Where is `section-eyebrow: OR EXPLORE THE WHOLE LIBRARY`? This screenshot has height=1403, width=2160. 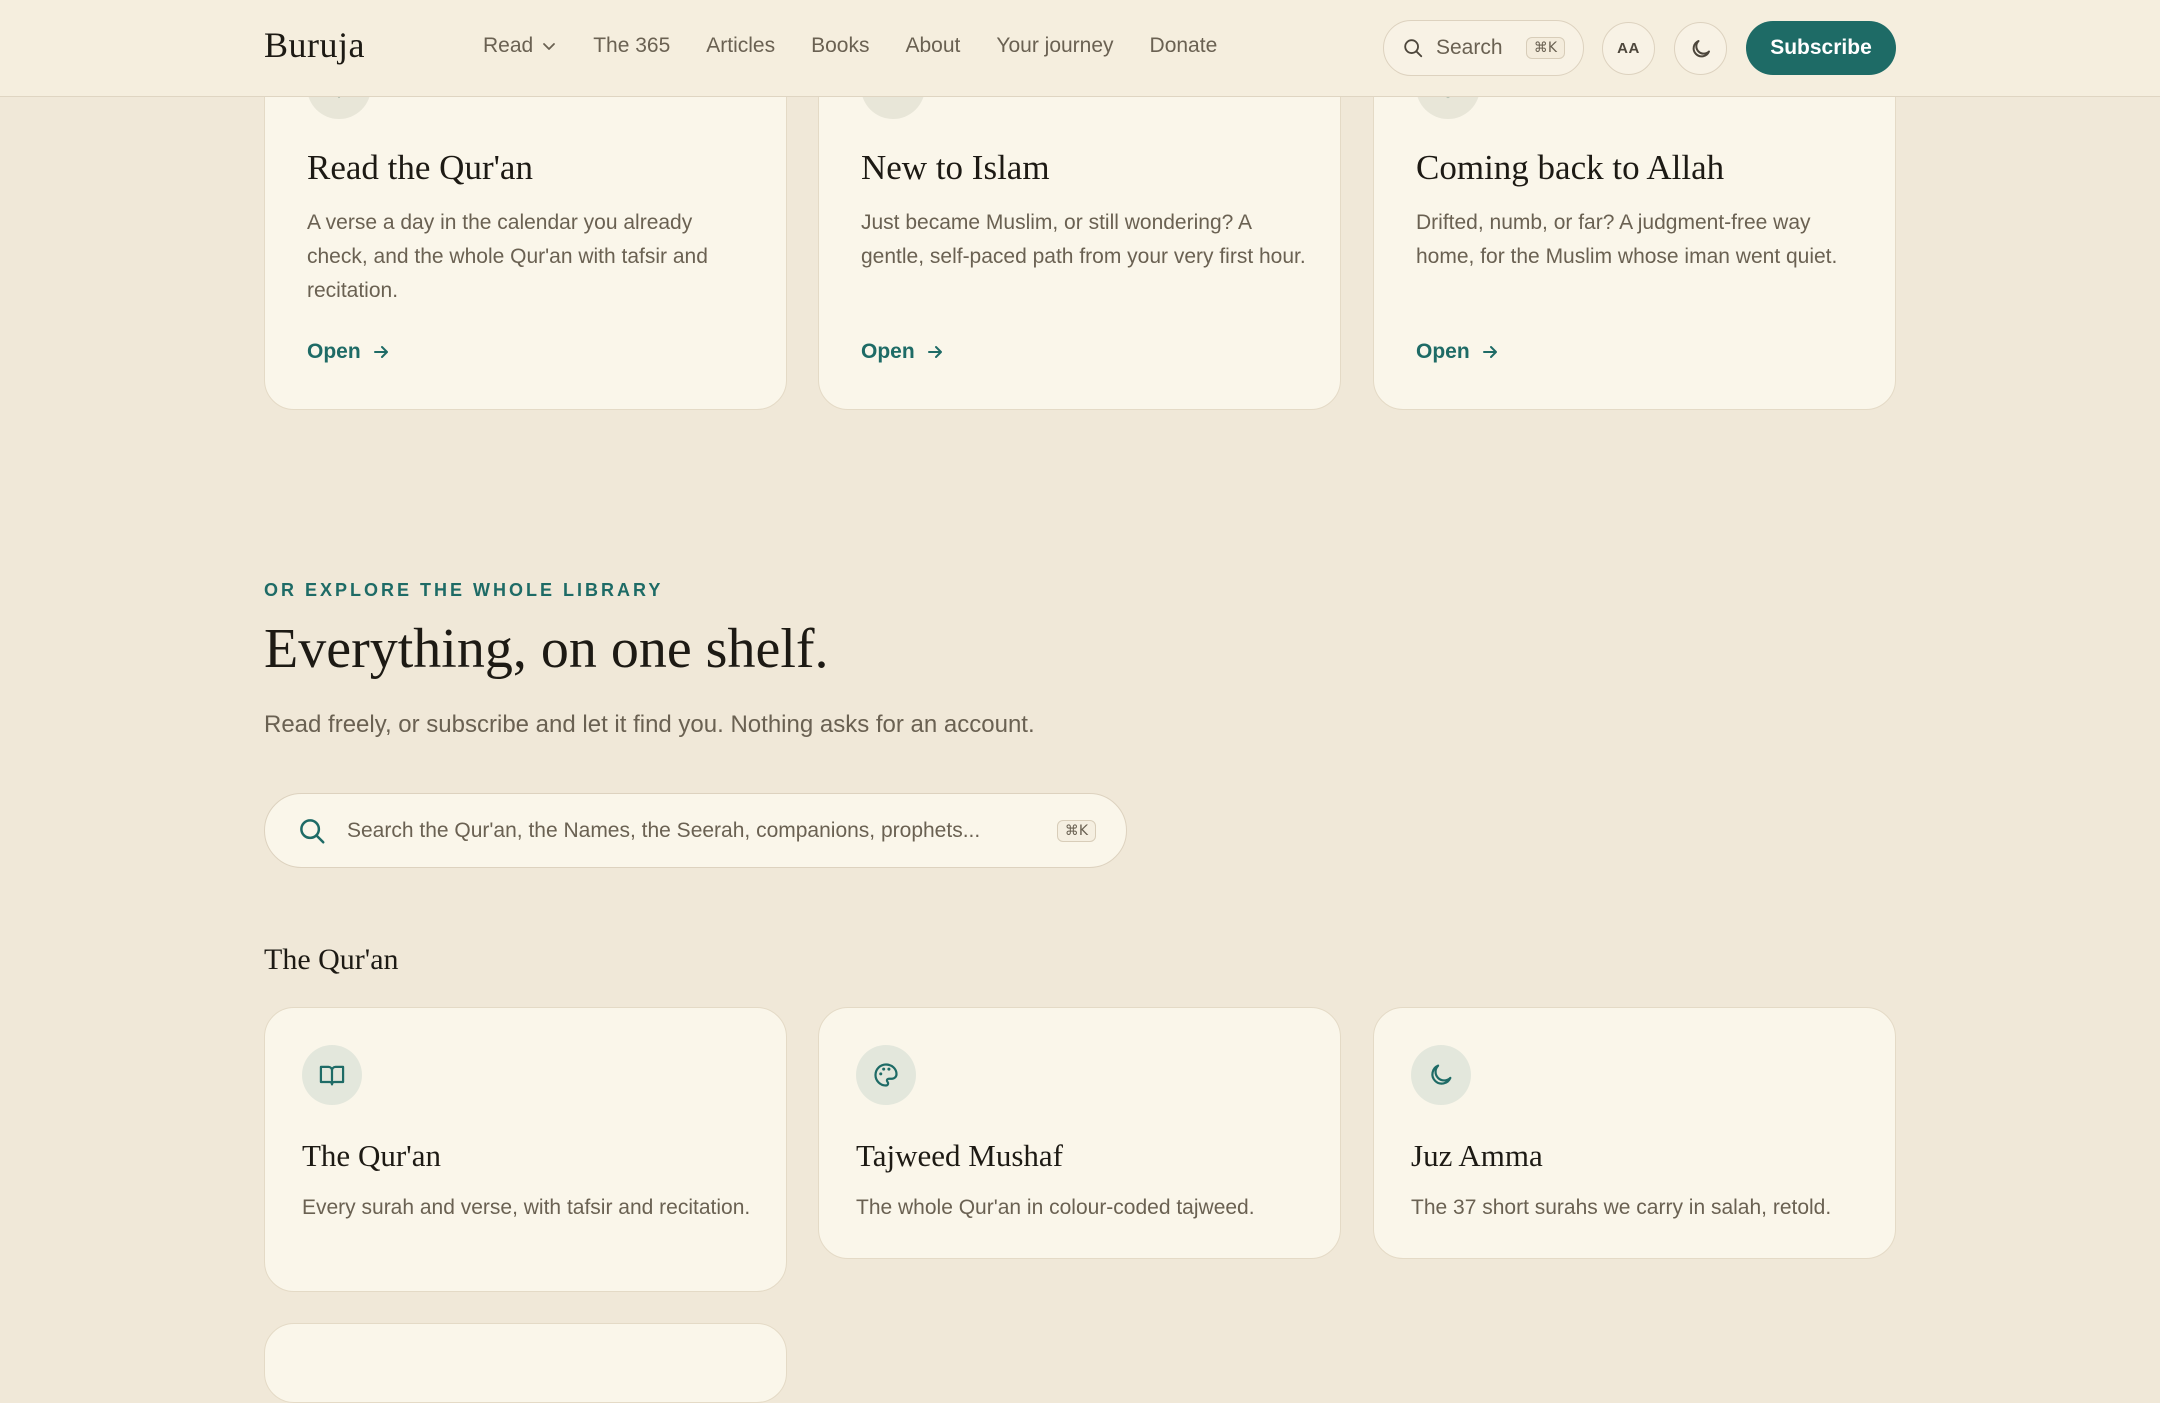
section-eyebrow: OR EXPLORE THE WHOLE LIBRARY is located at coordinates (464, 590).